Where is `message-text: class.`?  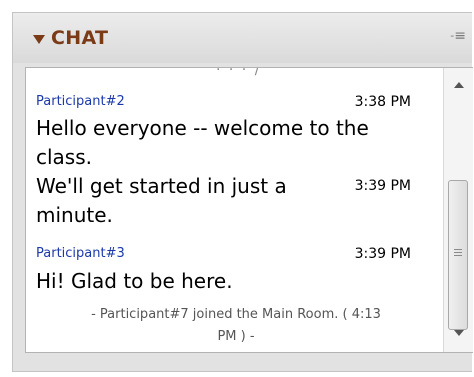 message-text: class. is located at coordinates (64, 157).